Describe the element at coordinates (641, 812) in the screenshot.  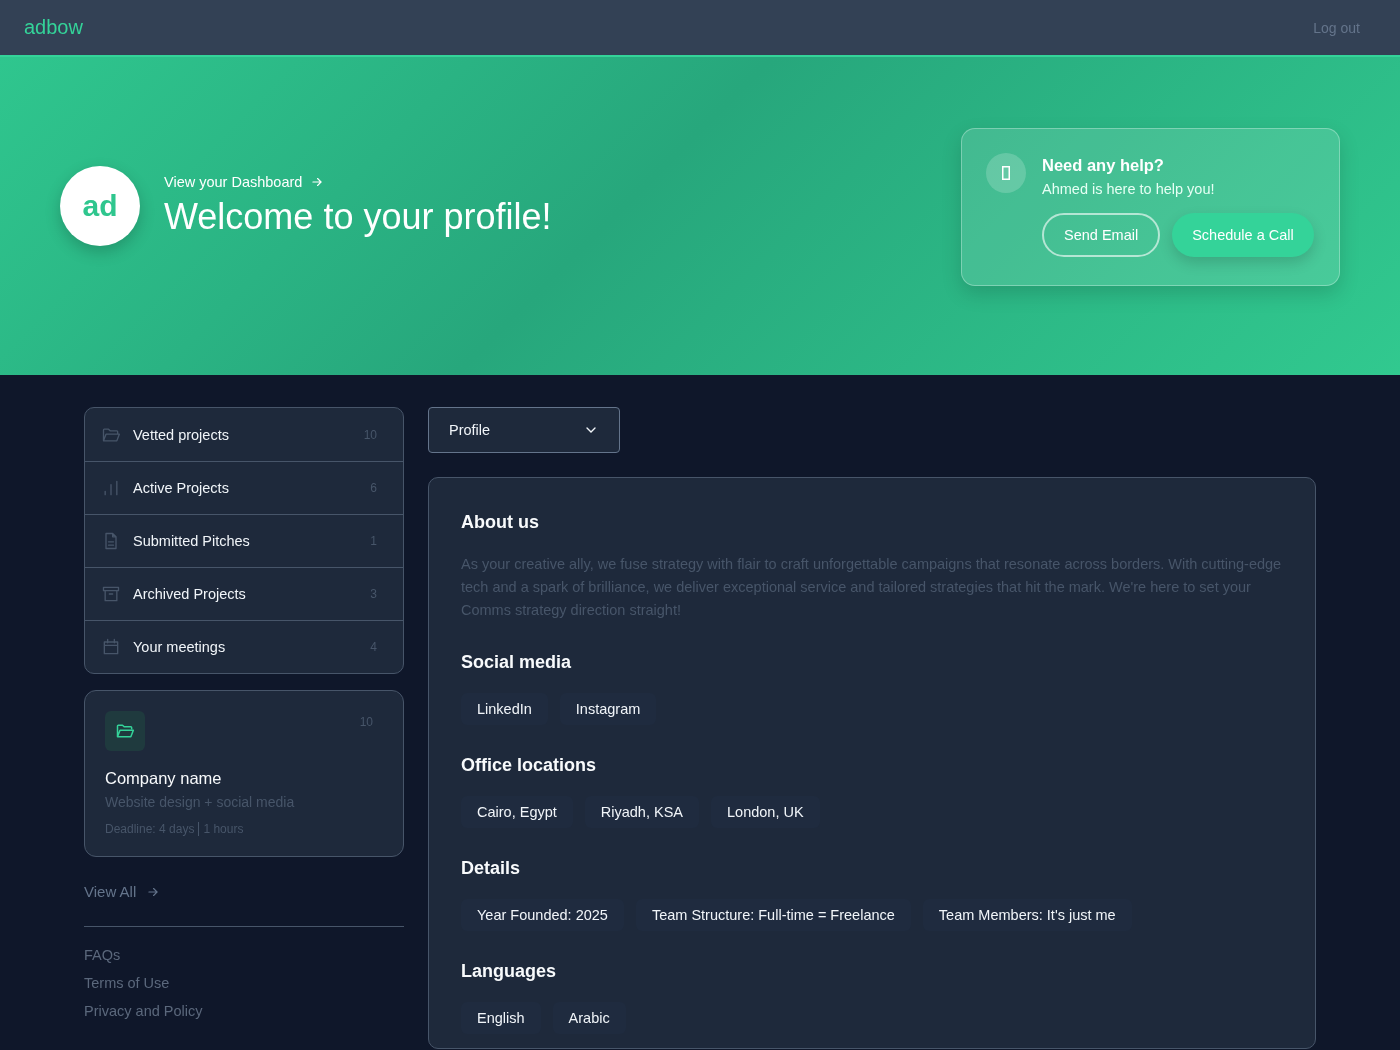
I see `info-tag: Riyadh, KSA` at that location.